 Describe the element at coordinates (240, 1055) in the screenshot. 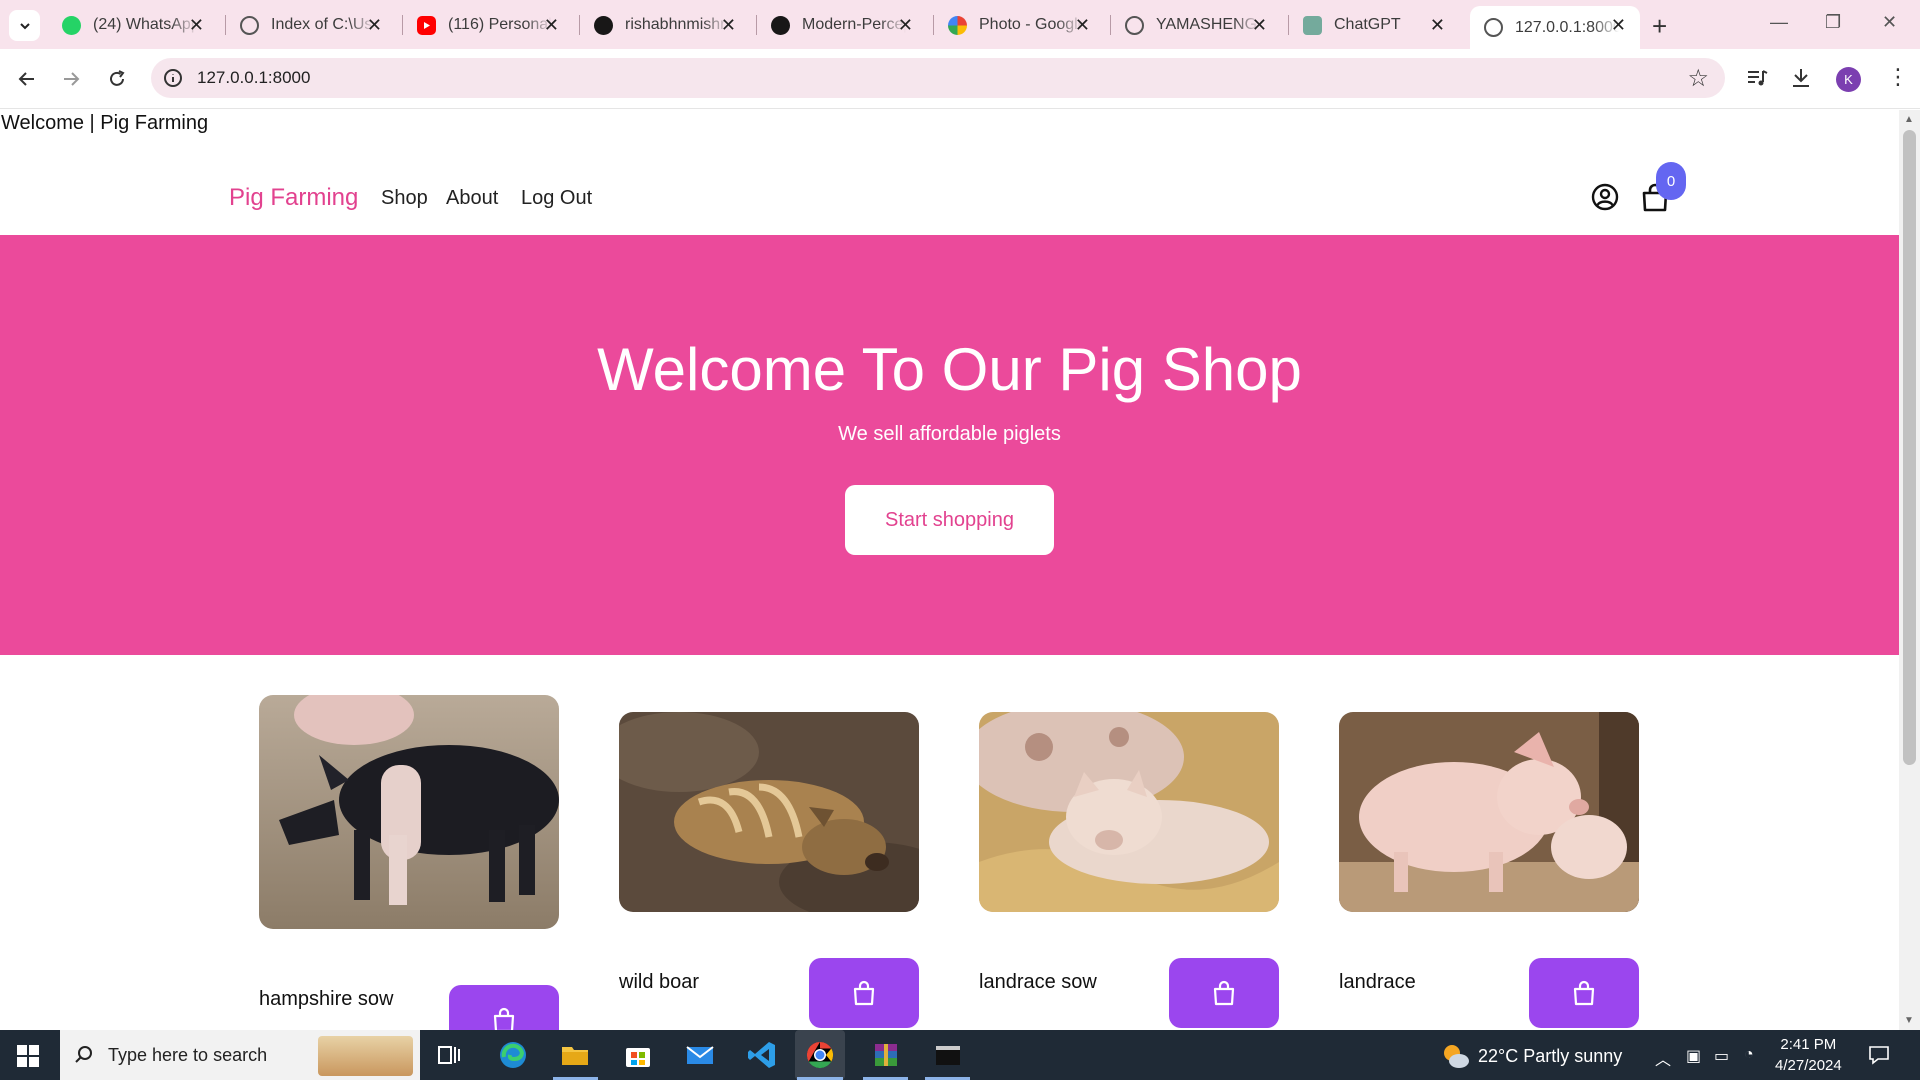

I see `taskbar-search-box: Type here to search` at that location.